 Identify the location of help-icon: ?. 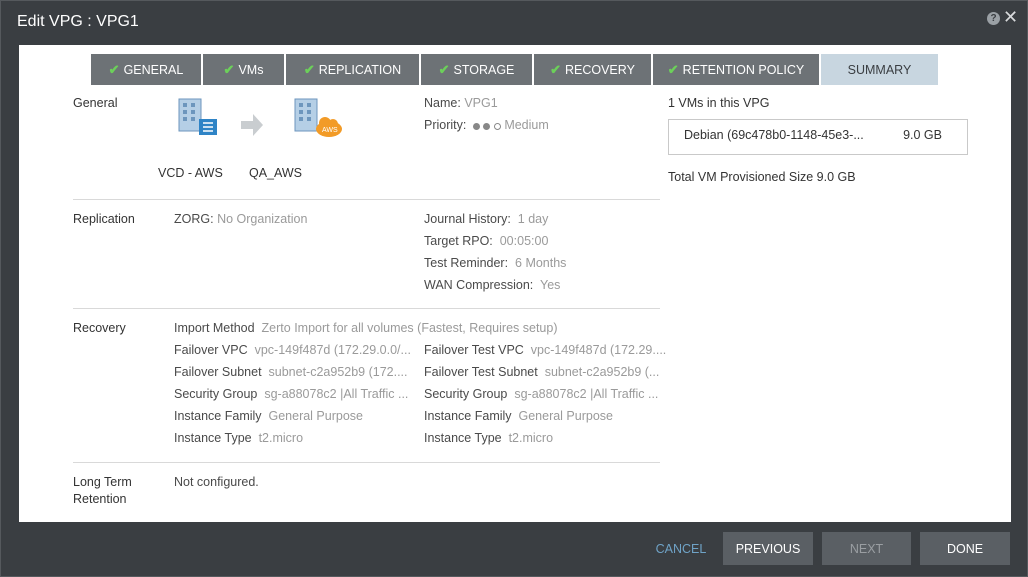
(993, 18).